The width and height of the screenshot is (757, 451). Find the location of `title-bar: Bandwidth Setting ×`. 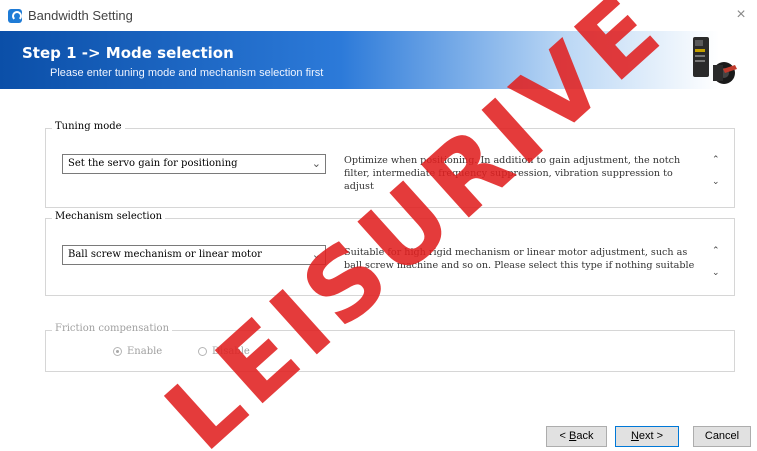

title-bar: Bandwidth Setting × is located at coordinates (378, 15).